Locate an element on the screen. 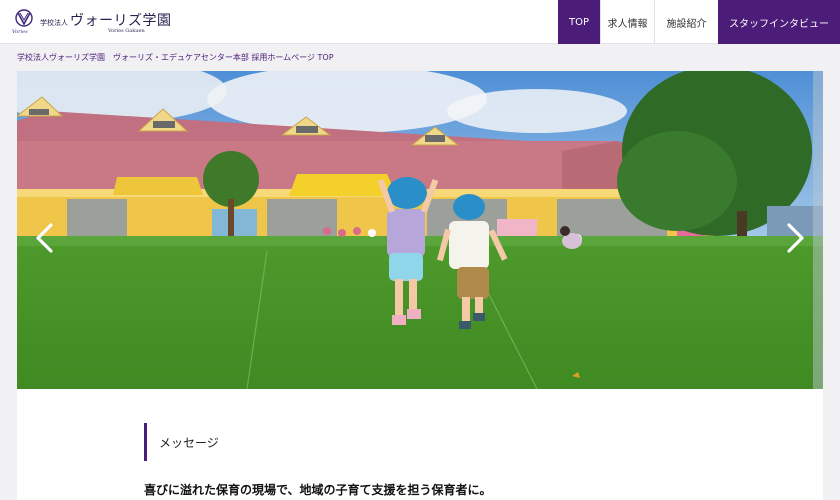  logo-roman-name: Vories Gakuen is located at coordinates (126, 31).